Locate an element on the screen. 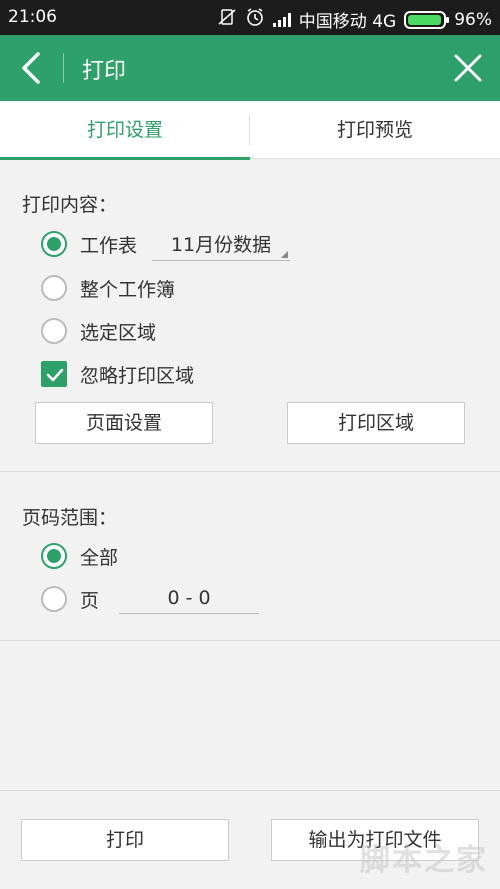 This screenshot has height=889, width=500. option-selection: 选定区域 is located at coordinates (98, 331).